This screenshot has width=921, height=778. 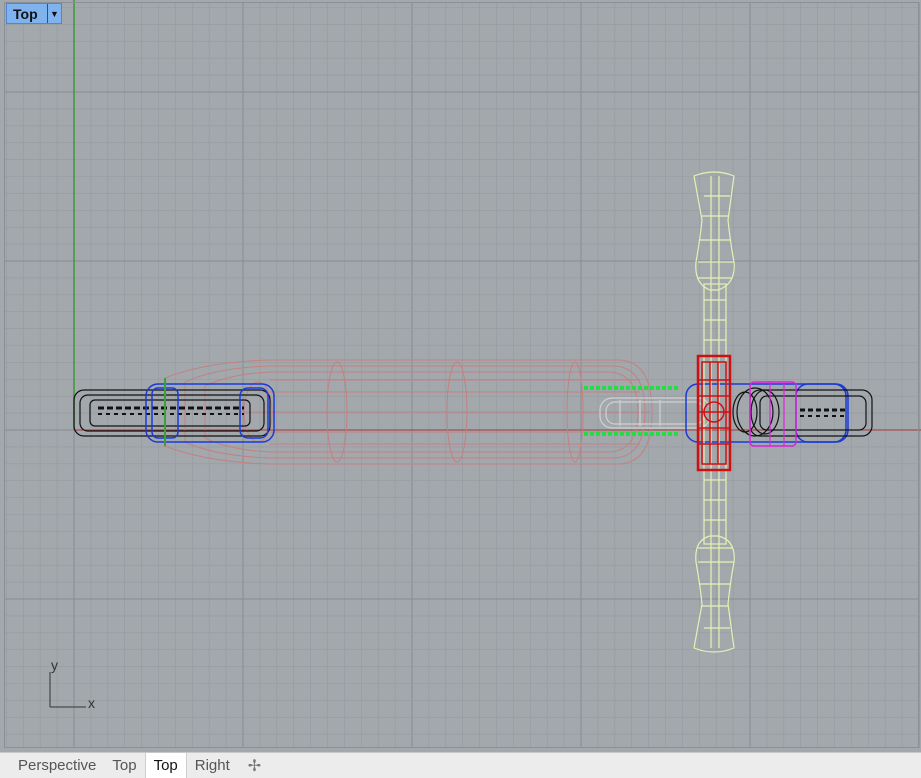 What do you see at coordinates (53, 13) in the screenshot?
I see `chevron-down-icon: ▼` at bounding box center [53, 13].